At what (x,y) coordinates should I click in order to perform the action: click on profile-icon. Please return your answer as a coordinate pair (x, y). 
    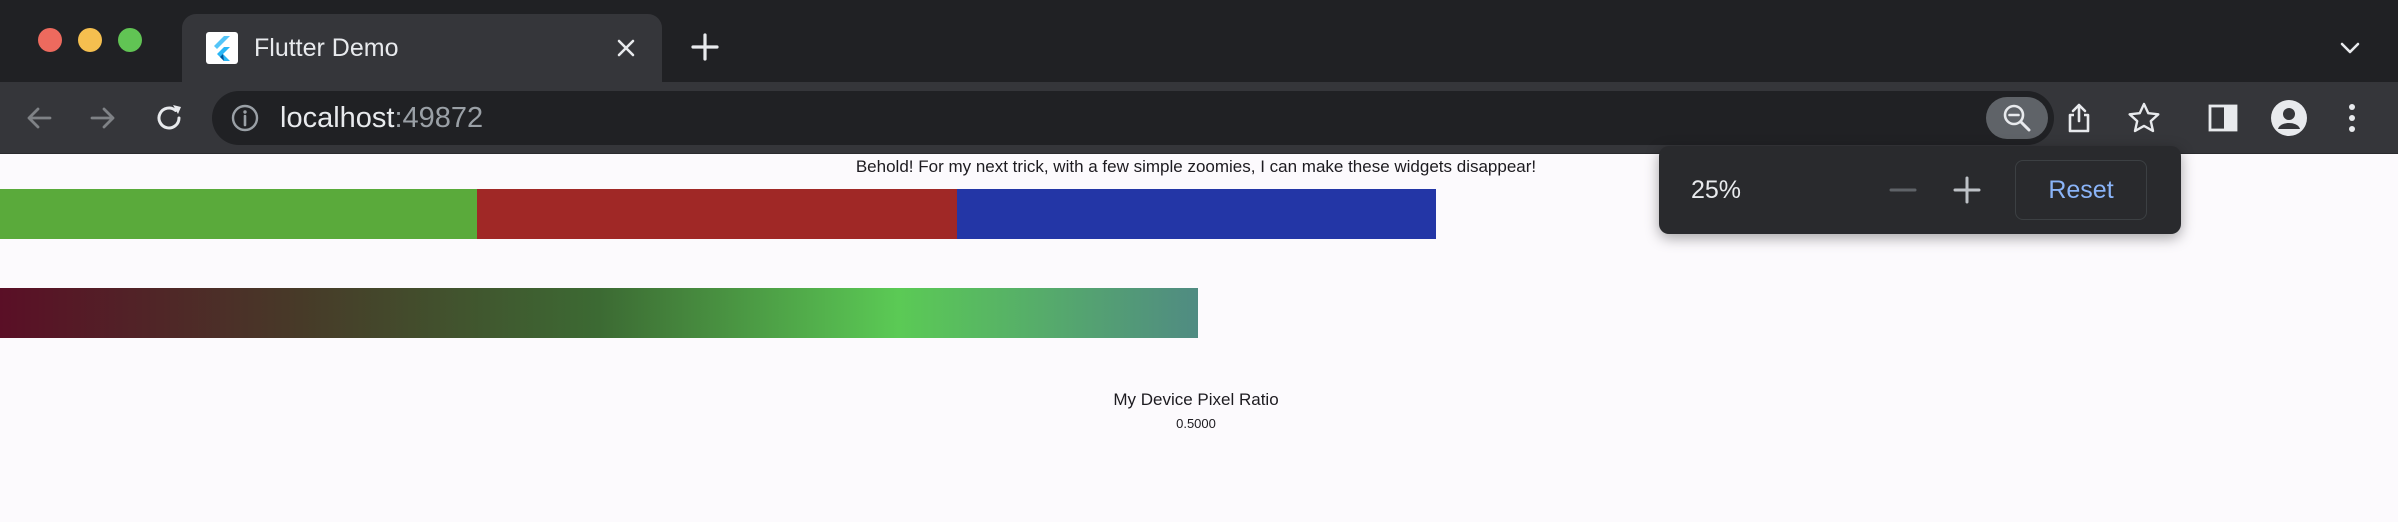
    Looking at the image, I should click on (2289, 118).